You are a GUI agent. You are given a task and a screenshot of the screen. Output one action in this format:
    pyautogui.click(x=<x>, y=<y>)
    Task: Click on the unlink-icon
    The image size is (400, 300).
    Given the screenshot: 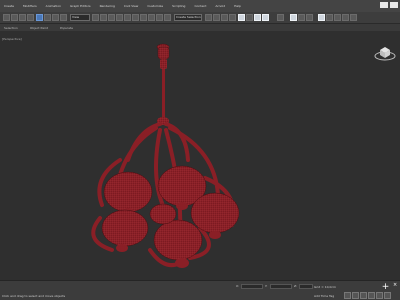 What is the action you would take?
    pyautogui.click(x=30, y=17)
    